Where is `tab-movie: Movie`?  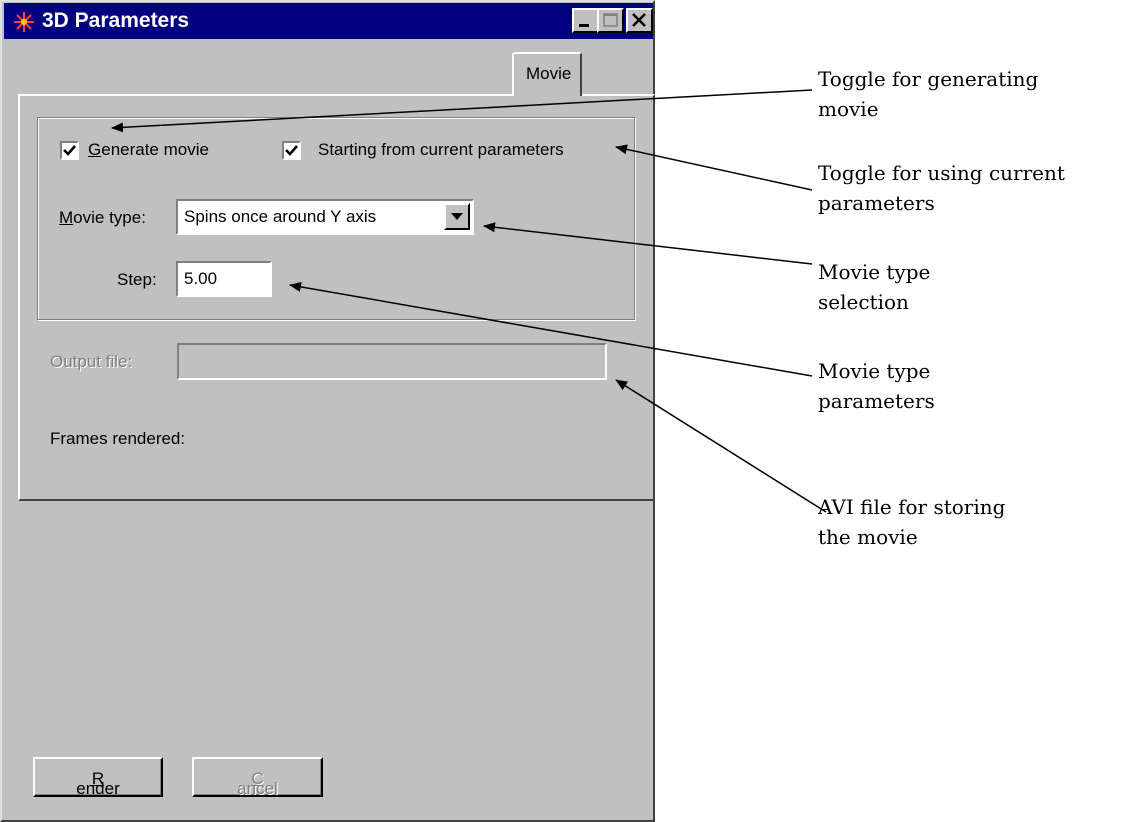 tab-movie: Movie is located at coordinates (547, 74).